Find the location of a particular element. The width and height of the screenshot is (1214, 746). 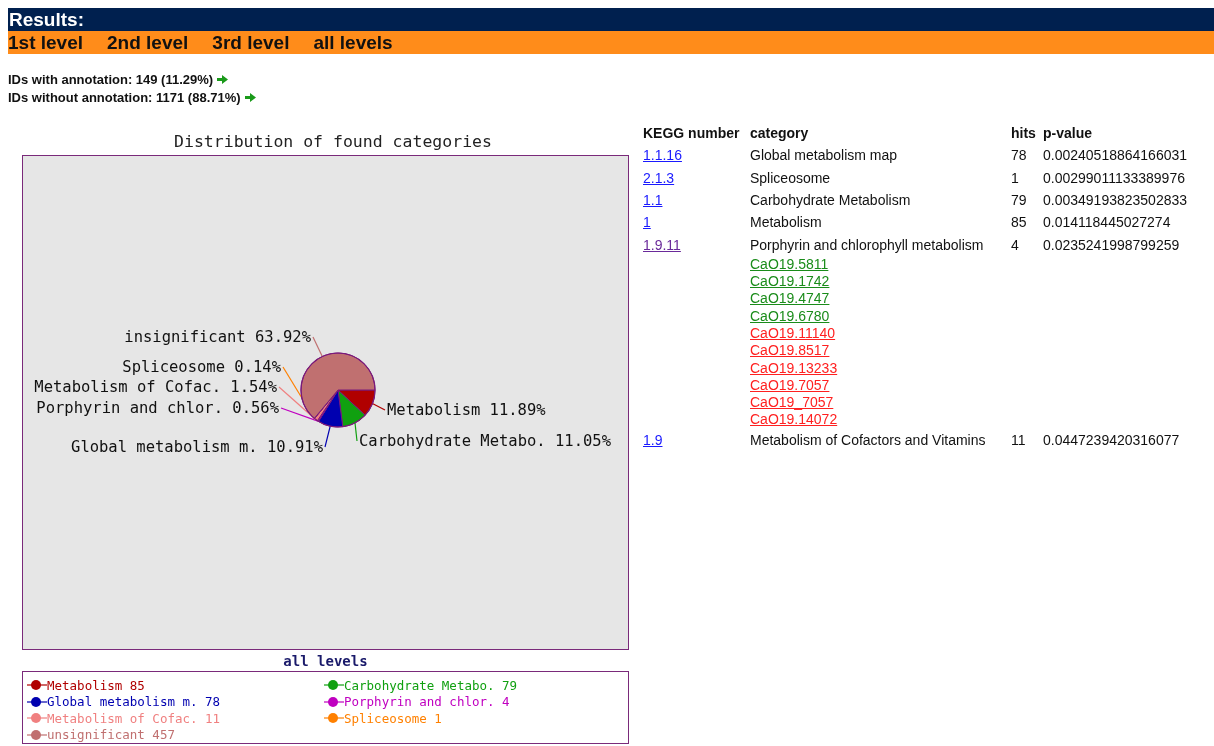

slice-label: Carbohydrate Metabo. is located at coordinates (452, 441).